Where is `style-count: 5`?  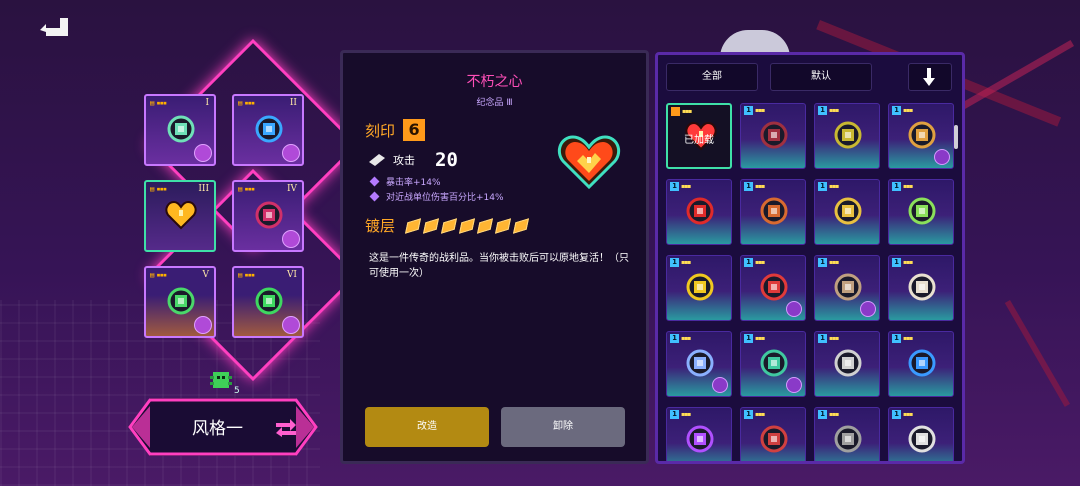 style-count: 5 is located at coordinates (237, 391).